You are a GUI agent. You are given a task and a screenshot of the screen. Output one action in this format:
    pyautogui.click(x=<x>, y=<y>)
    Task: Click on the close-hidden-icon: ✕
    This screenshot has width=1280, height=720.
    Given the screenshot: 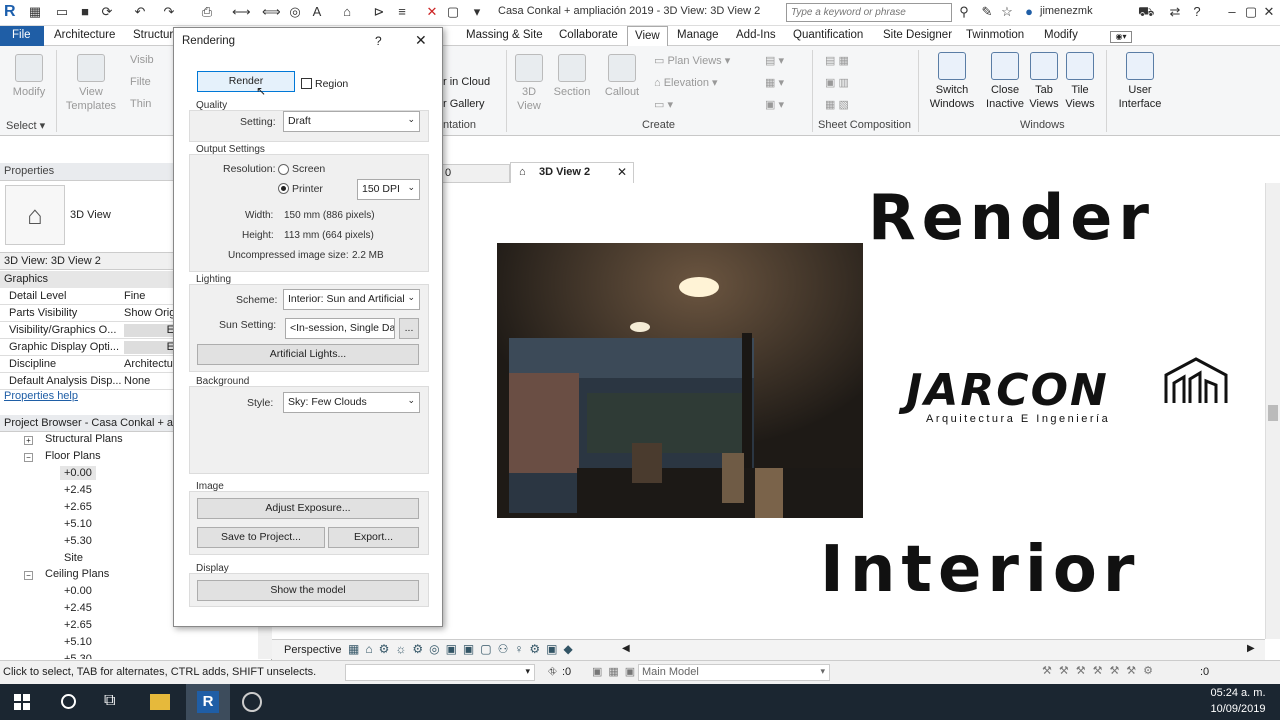 What is the action you would take?
    pyautogui.click(x=432, y=12)
    